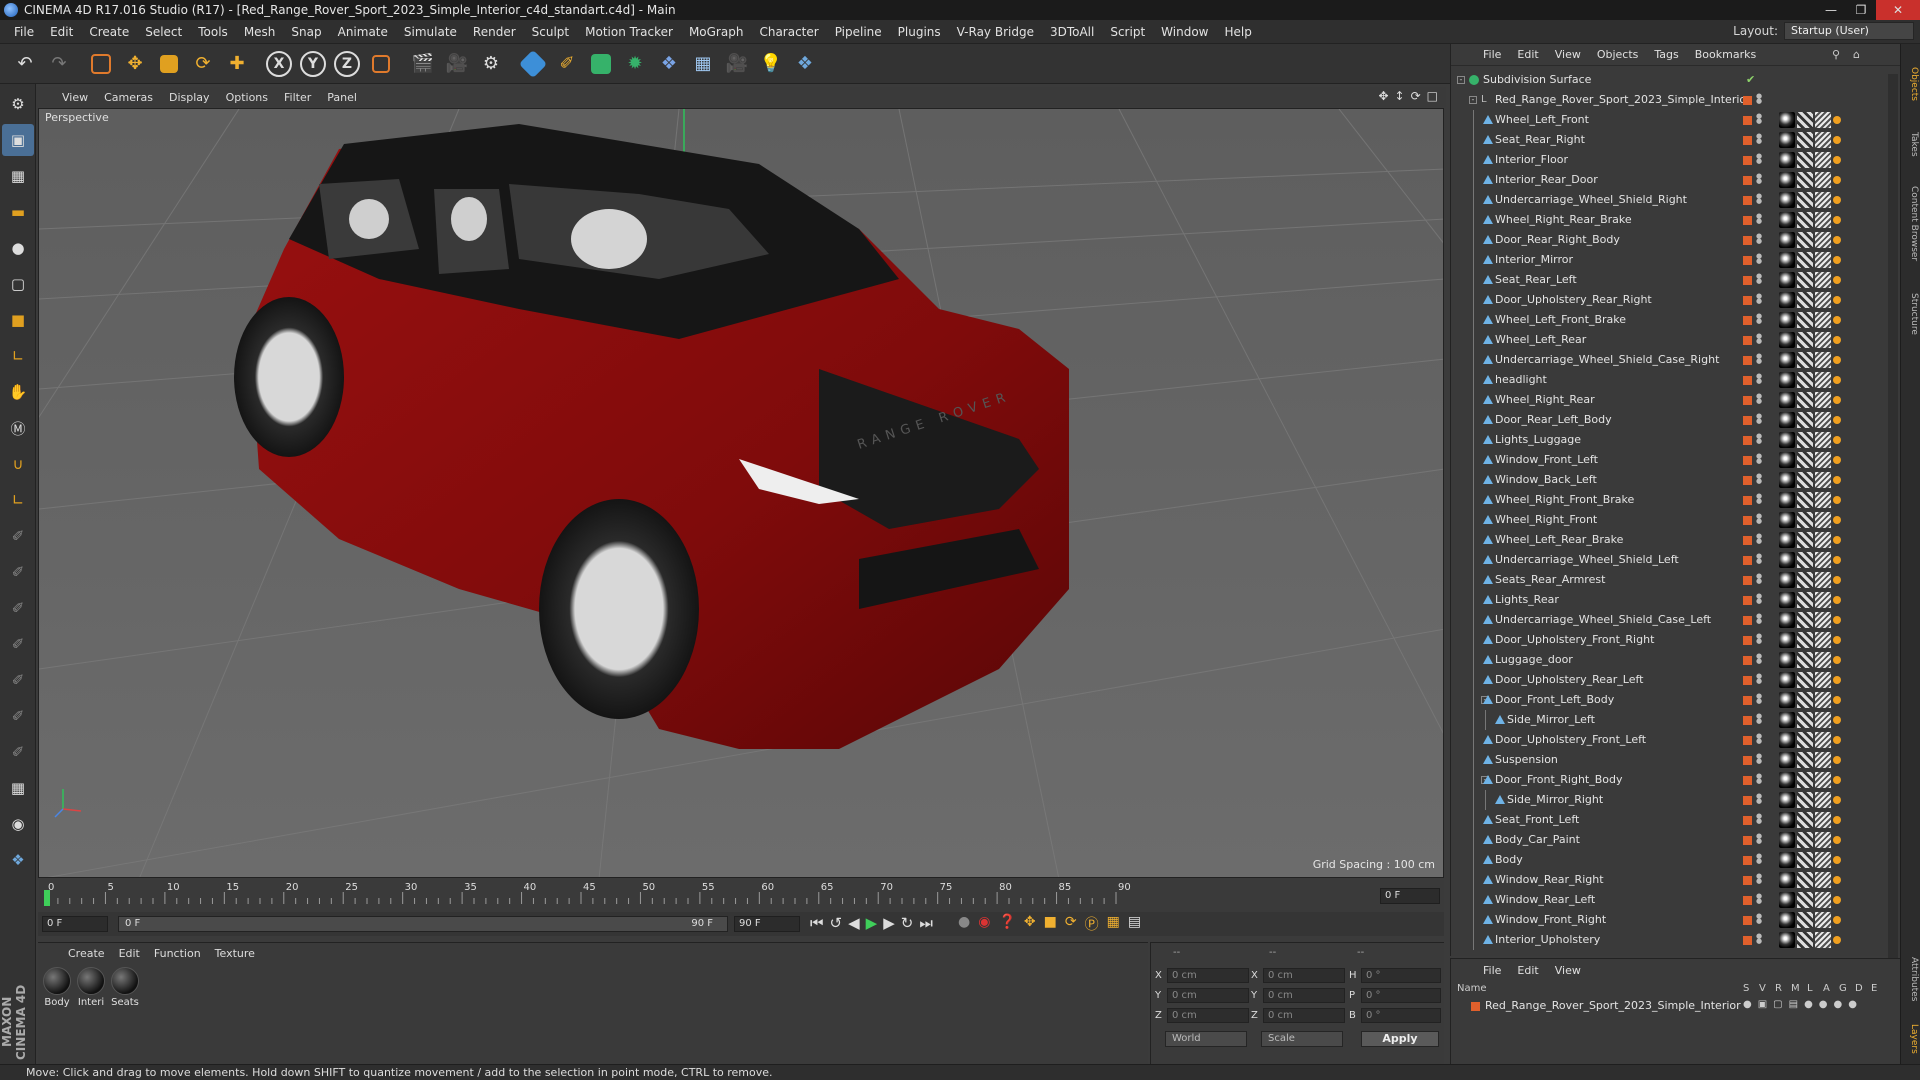  Describe the element at coordinates (169, 64) in the screenshot. I see `scale-tool-icon` at that location.